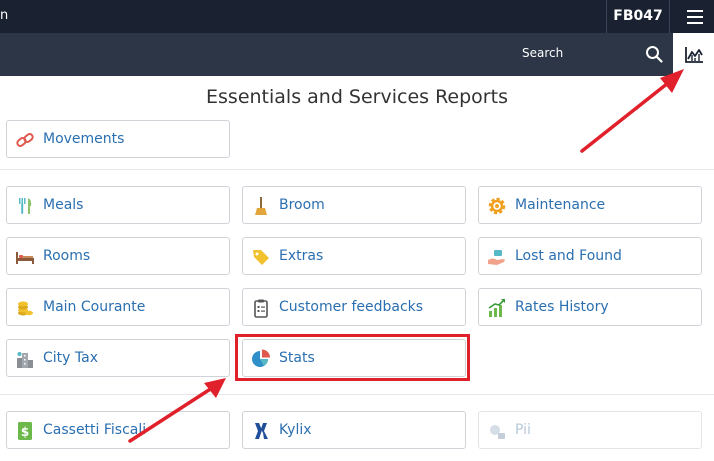 The image size is (714, 461). I want to click on dollar-document-icon: $, so click(25, 431).